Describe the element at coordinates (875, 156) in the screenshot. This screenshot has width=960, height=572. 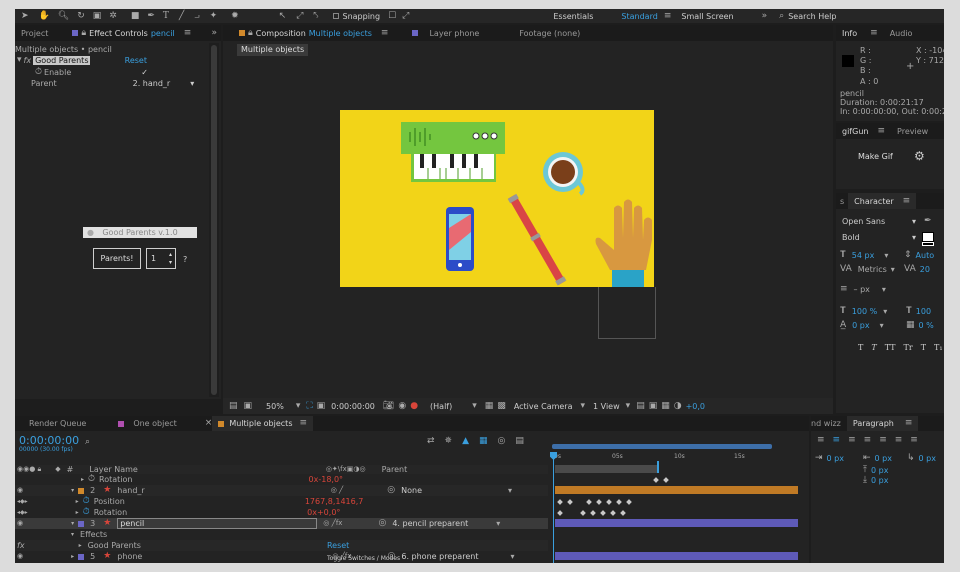
I see `make-gif-button: Make Gif` at that location.